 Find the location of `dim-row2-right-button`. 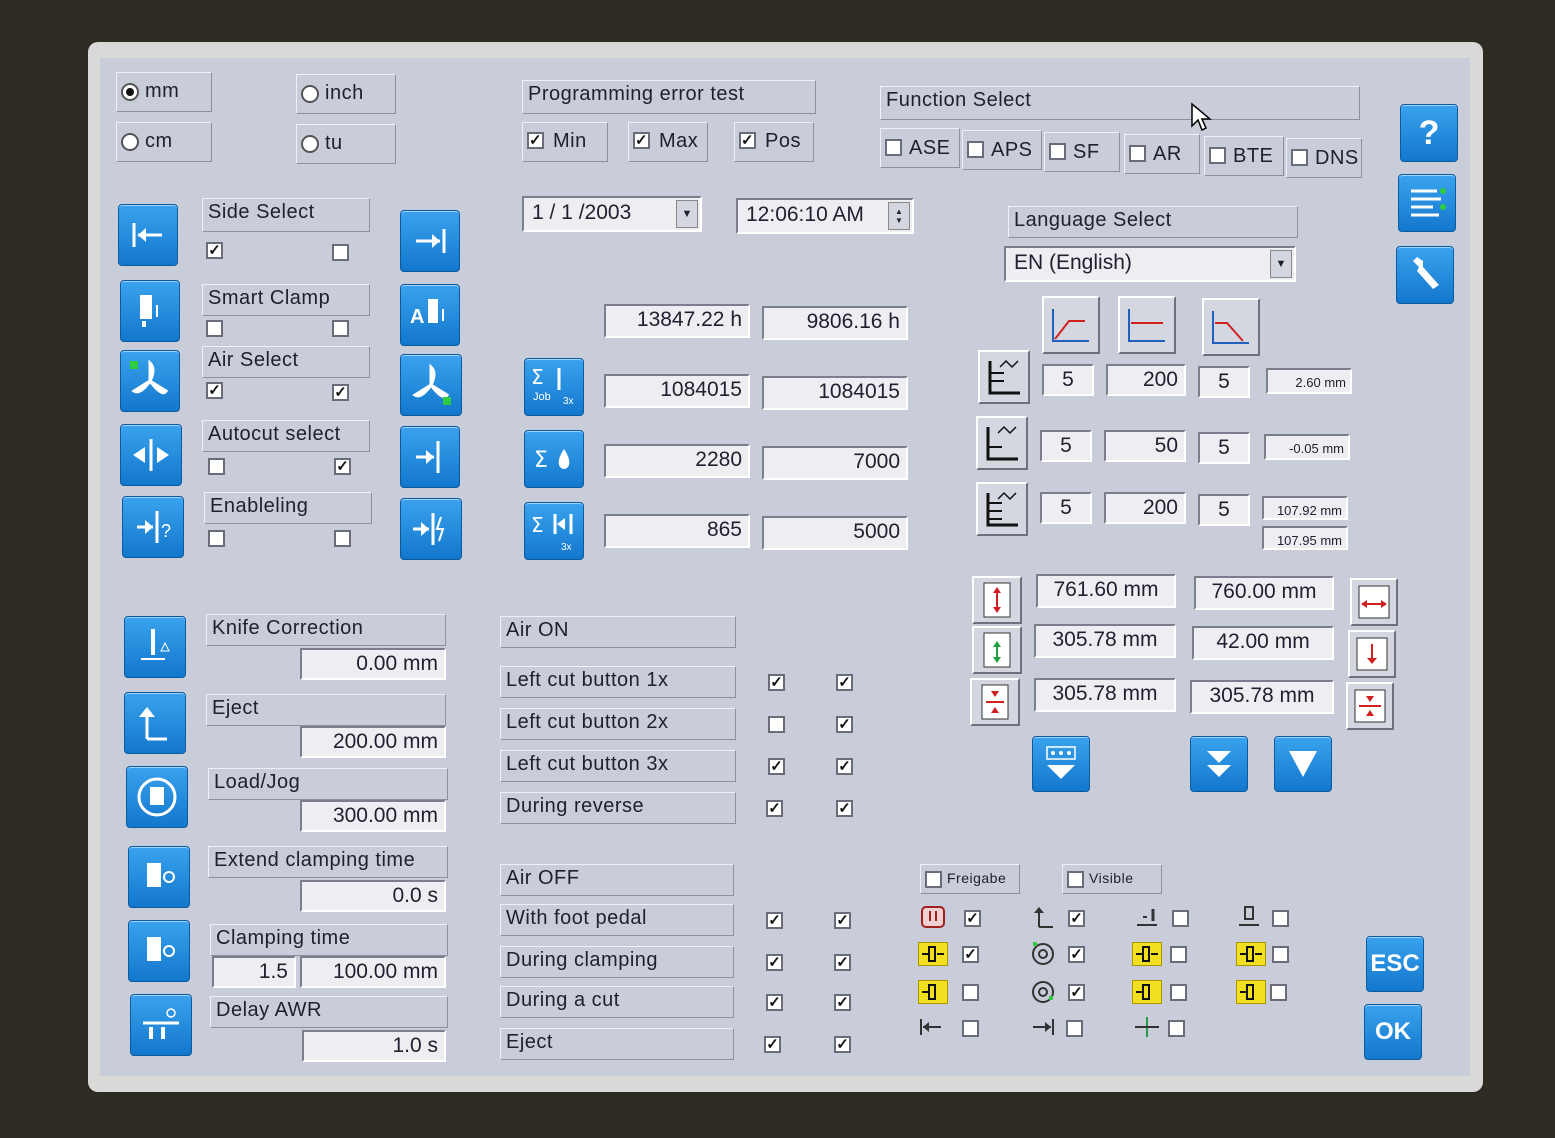

dim-row2-right-button is located at coordinates (1372, 654).